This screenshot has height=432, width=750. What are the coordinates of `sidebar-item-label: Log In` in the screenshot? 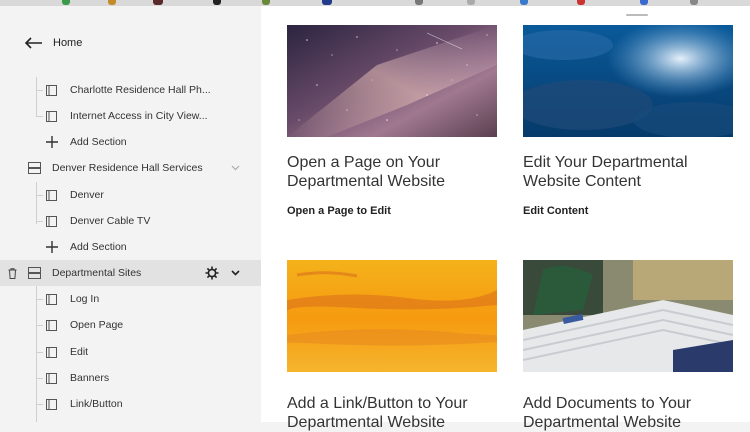 It's located at (85, 299).